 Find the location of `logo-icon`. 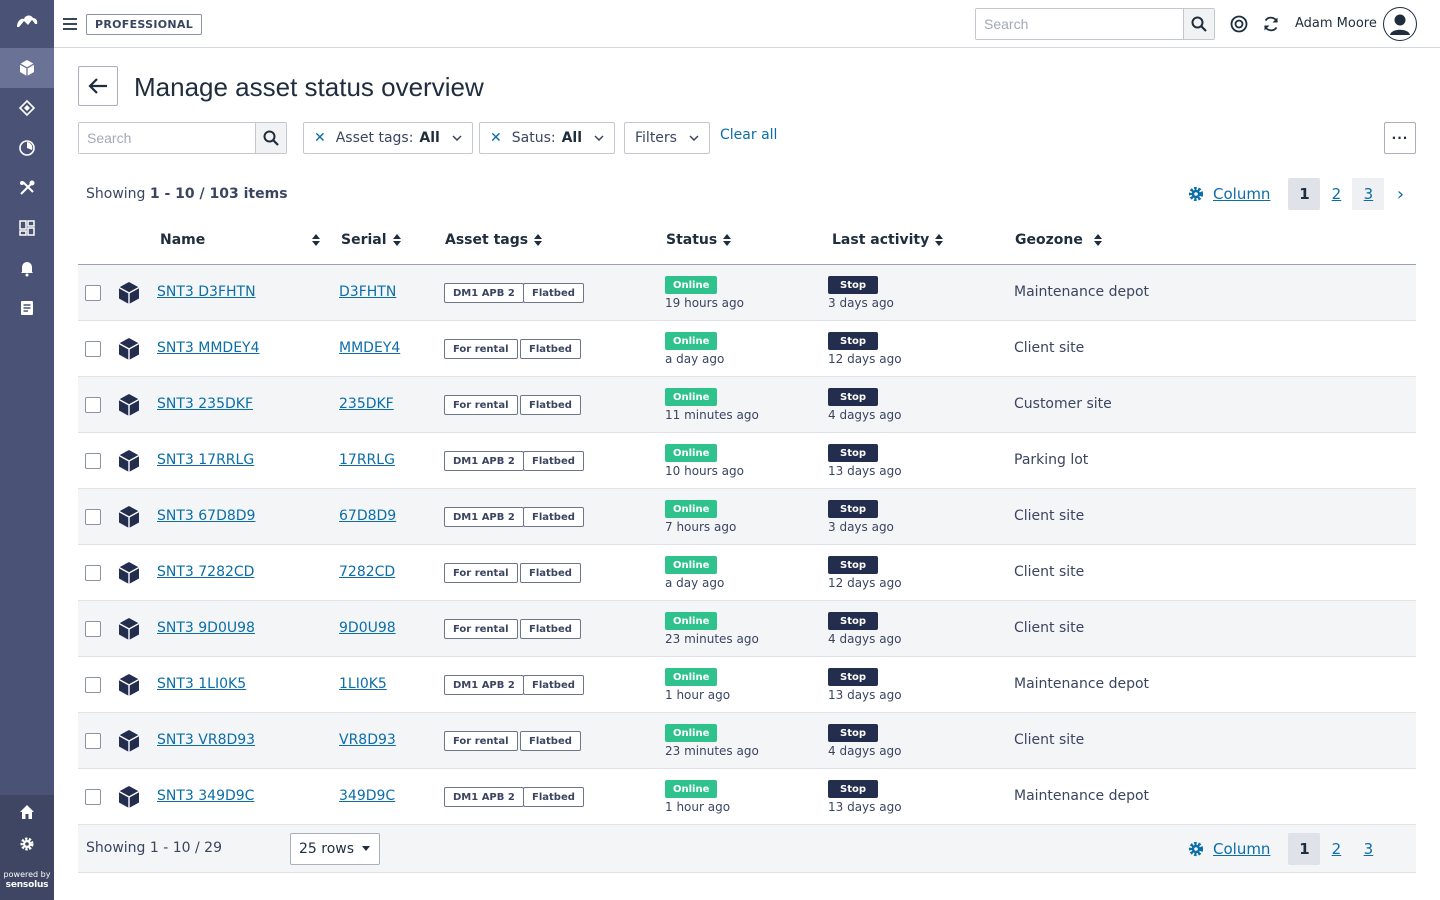

logo-icon is located at coordinates (27, 21).